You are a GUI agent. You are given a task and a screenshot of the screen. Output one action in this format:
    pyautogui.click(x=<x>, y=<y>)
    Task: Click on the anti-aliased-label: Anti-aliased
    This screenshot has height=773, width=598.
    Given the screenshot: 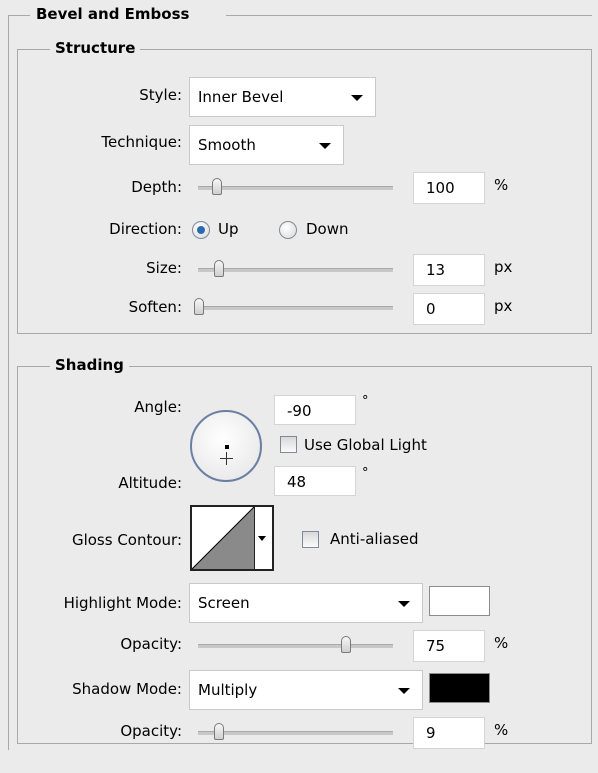 What is the action you would take?
    pyautogui.click(x=374, y=539)
    